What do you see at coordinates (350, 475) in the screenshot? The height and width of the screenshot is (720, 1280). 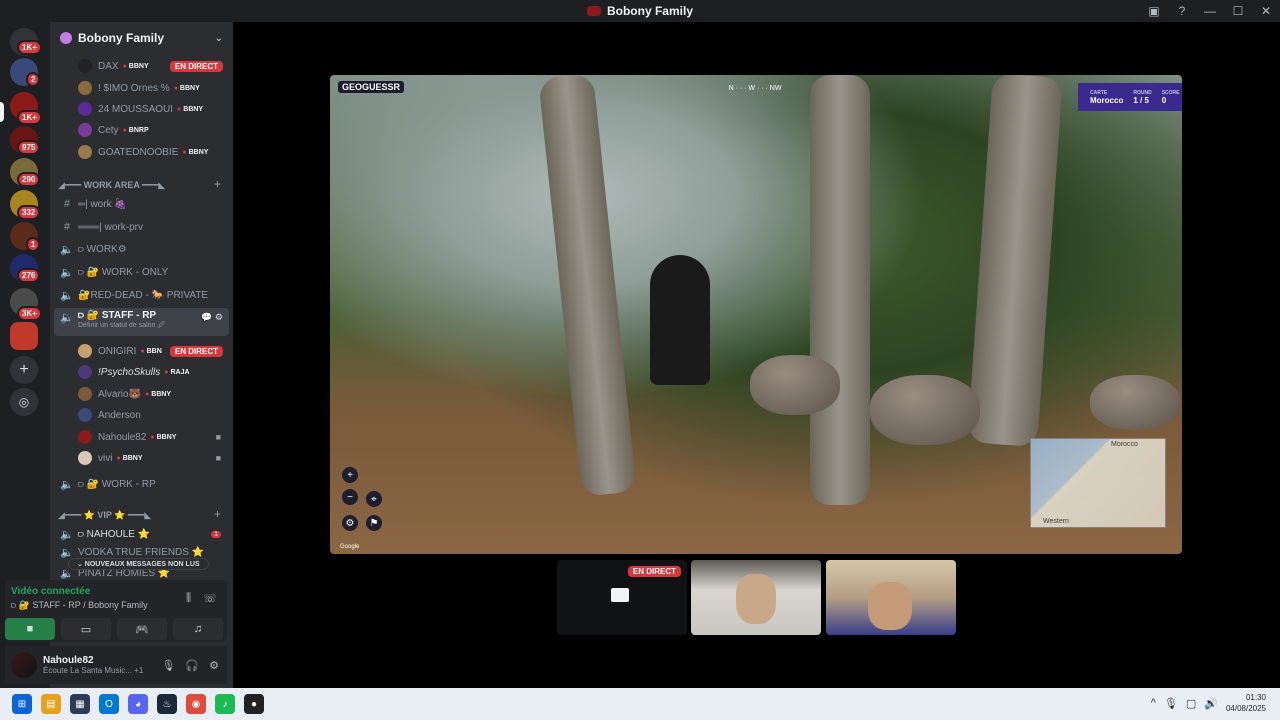 I see `zoom-in-button: +` at bounding box center [350, 475].